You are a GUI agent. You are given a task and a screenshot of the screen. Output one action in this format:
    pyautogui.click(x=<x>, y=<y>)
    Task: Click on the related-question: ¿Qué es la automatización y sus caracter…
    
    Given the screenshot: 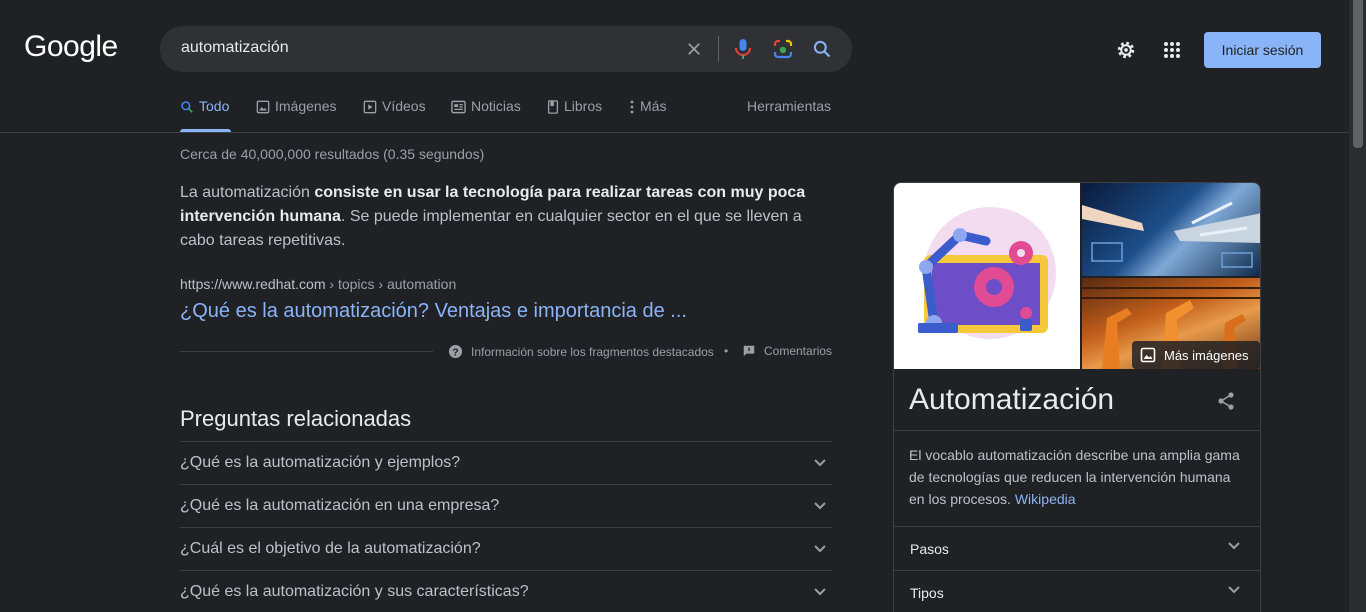 What is the action you would take?
    pyautogui.click(x=506, y=591)
    